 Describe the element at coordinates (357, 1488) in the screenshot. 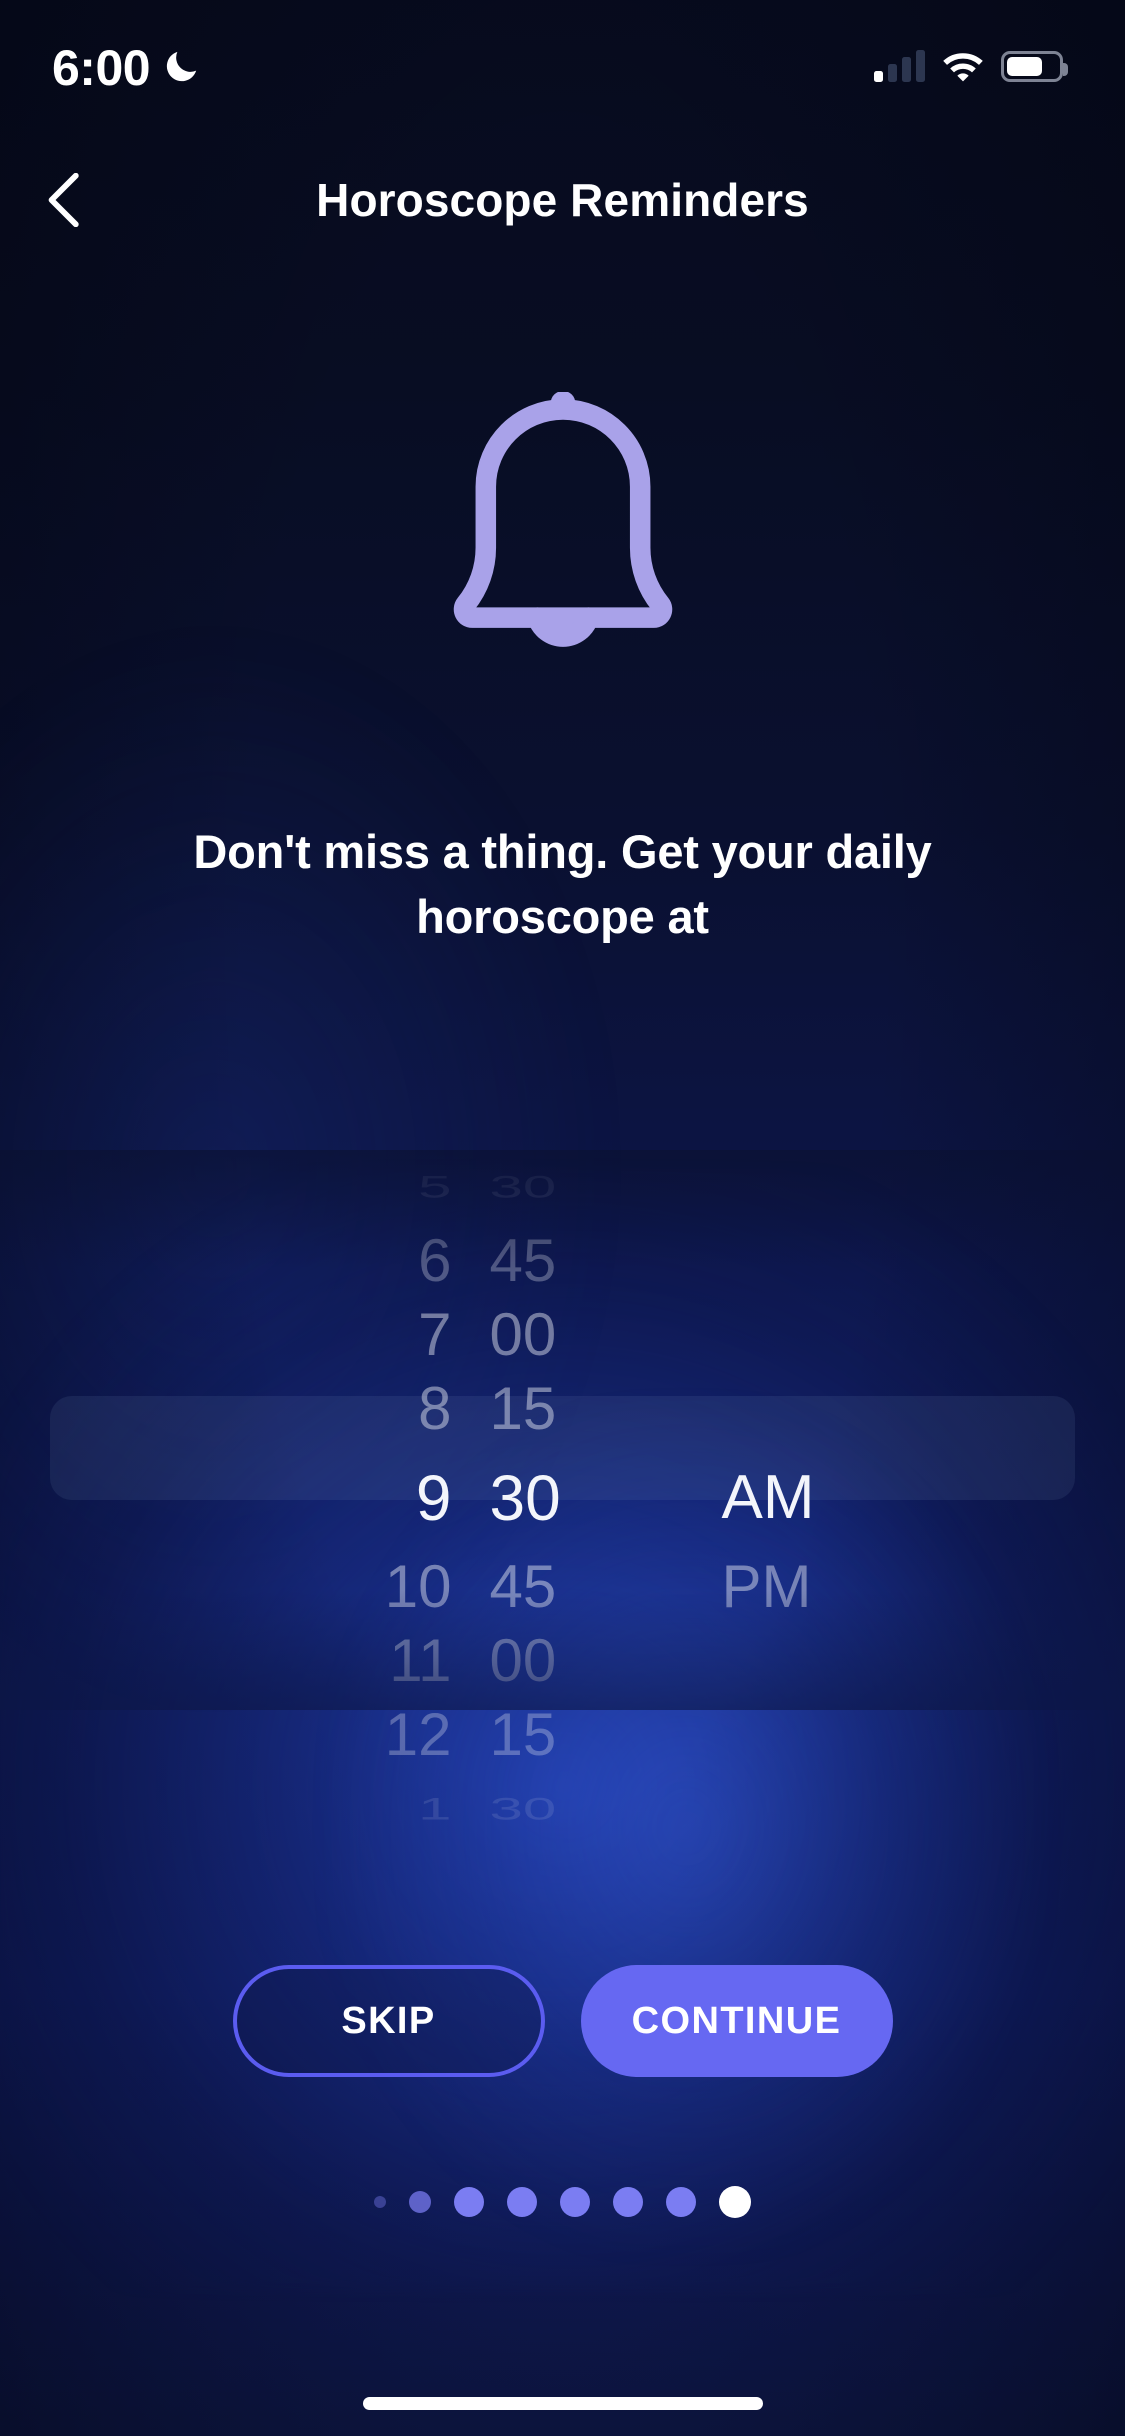

I see `time-picker-hour-column: 5 6 7 8 9 10 11 12 1` at that location.